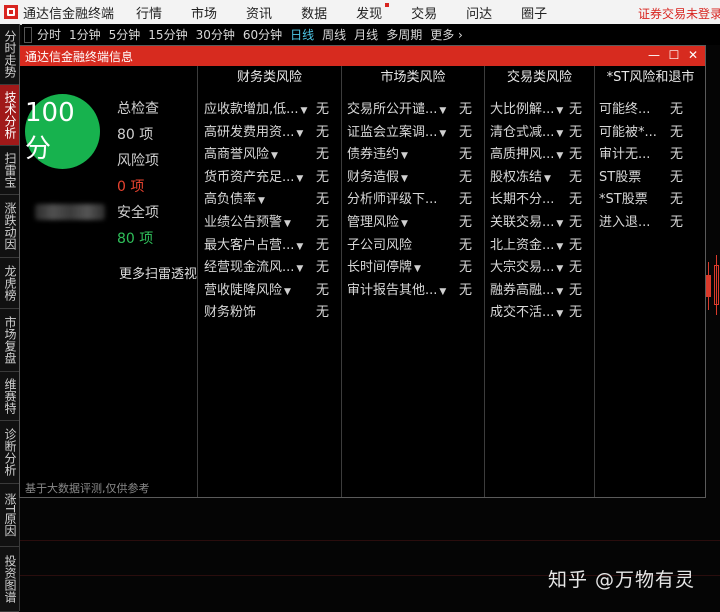 The image size is (720, 612). Describe the element at coordinates (125, 34) in the screenshot. I see `period-5min: 5分钟` at that location.